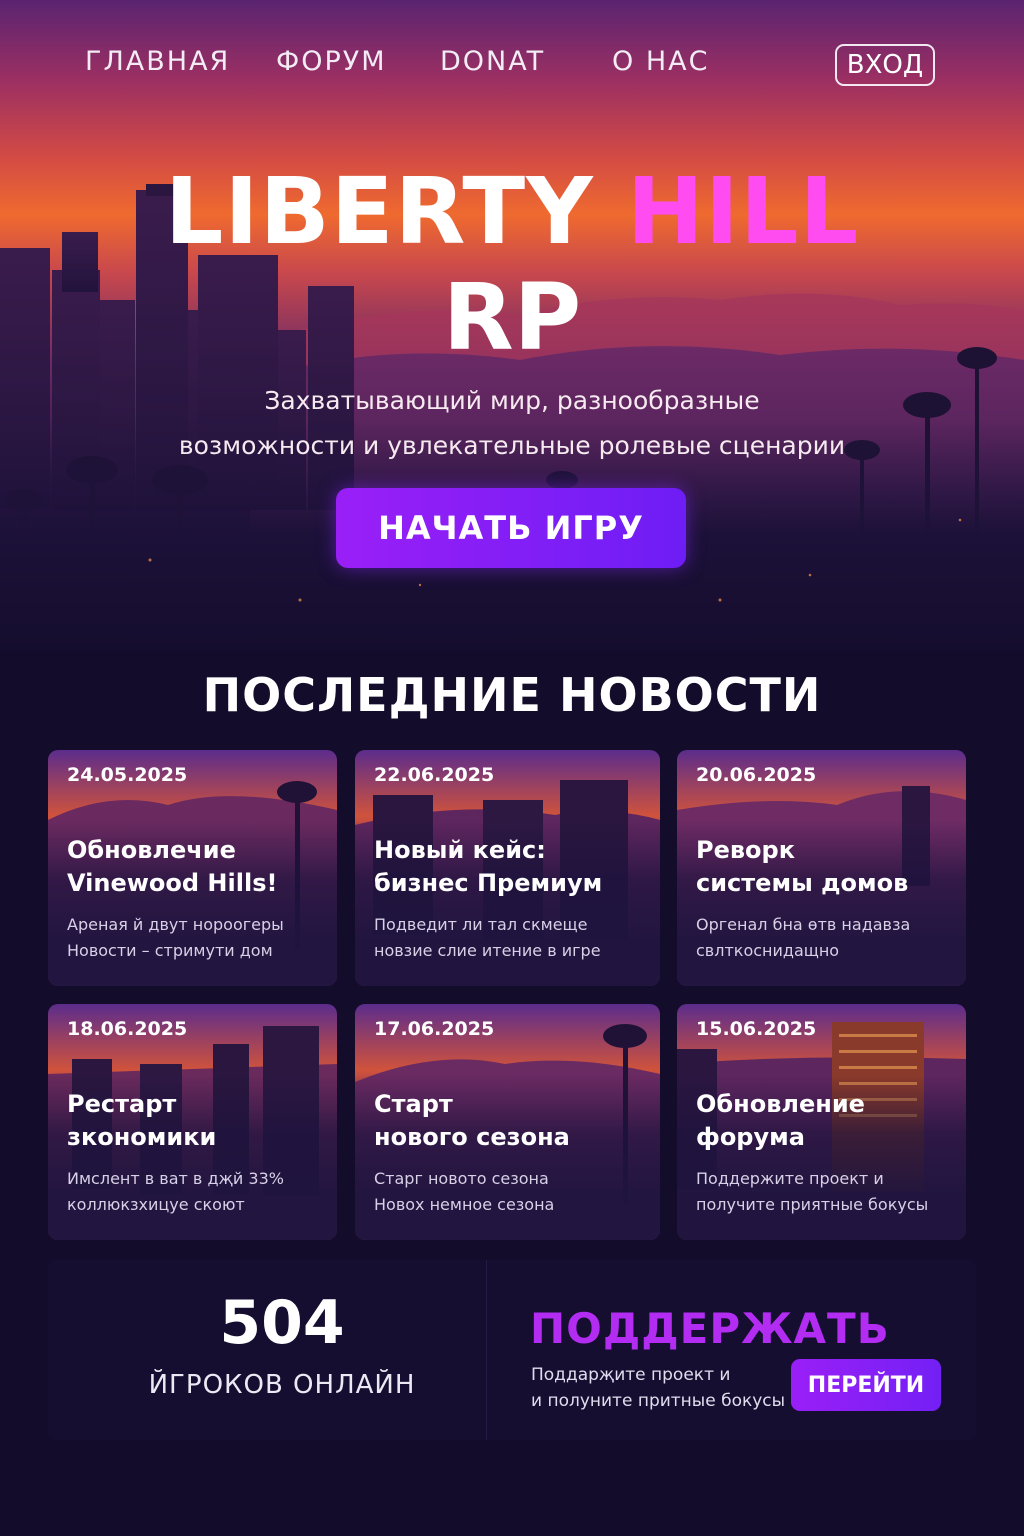 This screenshot has width=1024, height=1536. I want to click on site-title: LIBERTY HILL, so click(512, 212).